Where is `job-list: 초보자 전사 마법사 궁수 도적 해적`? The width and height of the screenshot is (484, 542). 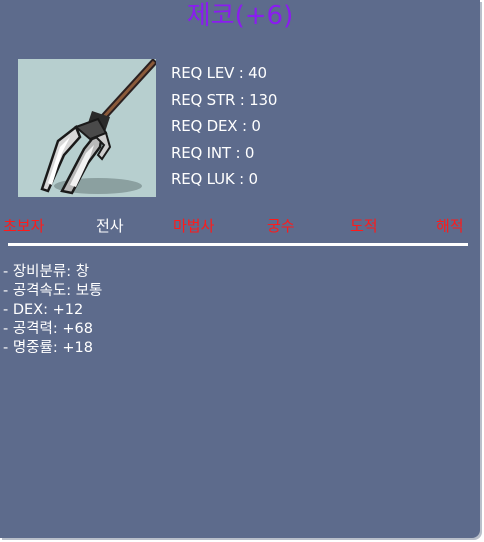 job-list: 초보자 전사 마법사 궁수 도적 해적 is located at coordinates (240, 227).